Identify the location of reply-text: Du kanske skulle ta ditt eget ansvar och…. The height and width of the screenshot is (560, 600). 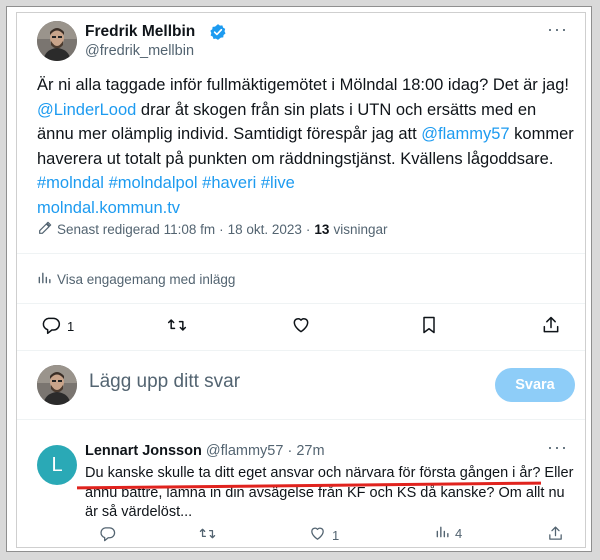
(329, 492).